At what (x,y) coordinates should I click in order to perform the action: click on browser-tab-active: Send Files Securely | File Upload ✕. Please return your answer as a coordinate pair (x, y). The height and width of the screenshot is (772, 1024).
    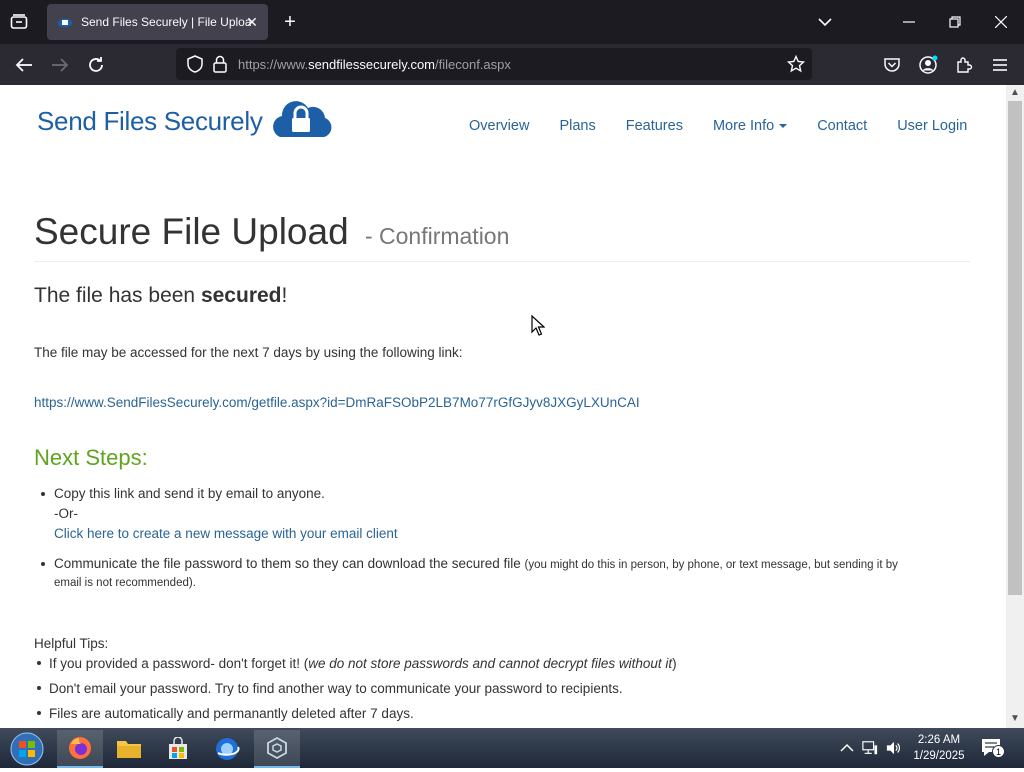
    Looking at the image, I should click on (157, 22).